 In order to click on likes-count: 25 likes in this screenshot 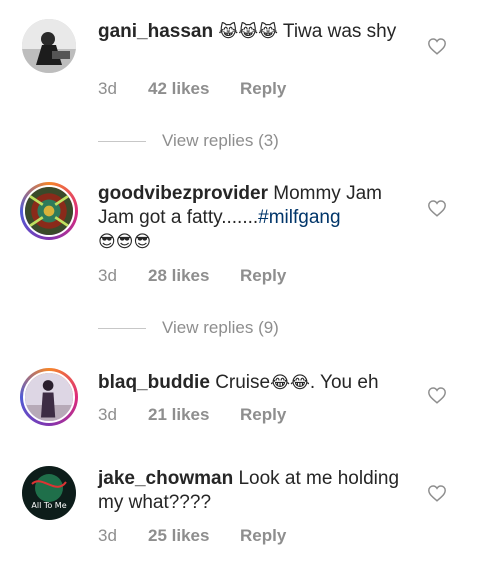, I will do `click(194, 536)`.